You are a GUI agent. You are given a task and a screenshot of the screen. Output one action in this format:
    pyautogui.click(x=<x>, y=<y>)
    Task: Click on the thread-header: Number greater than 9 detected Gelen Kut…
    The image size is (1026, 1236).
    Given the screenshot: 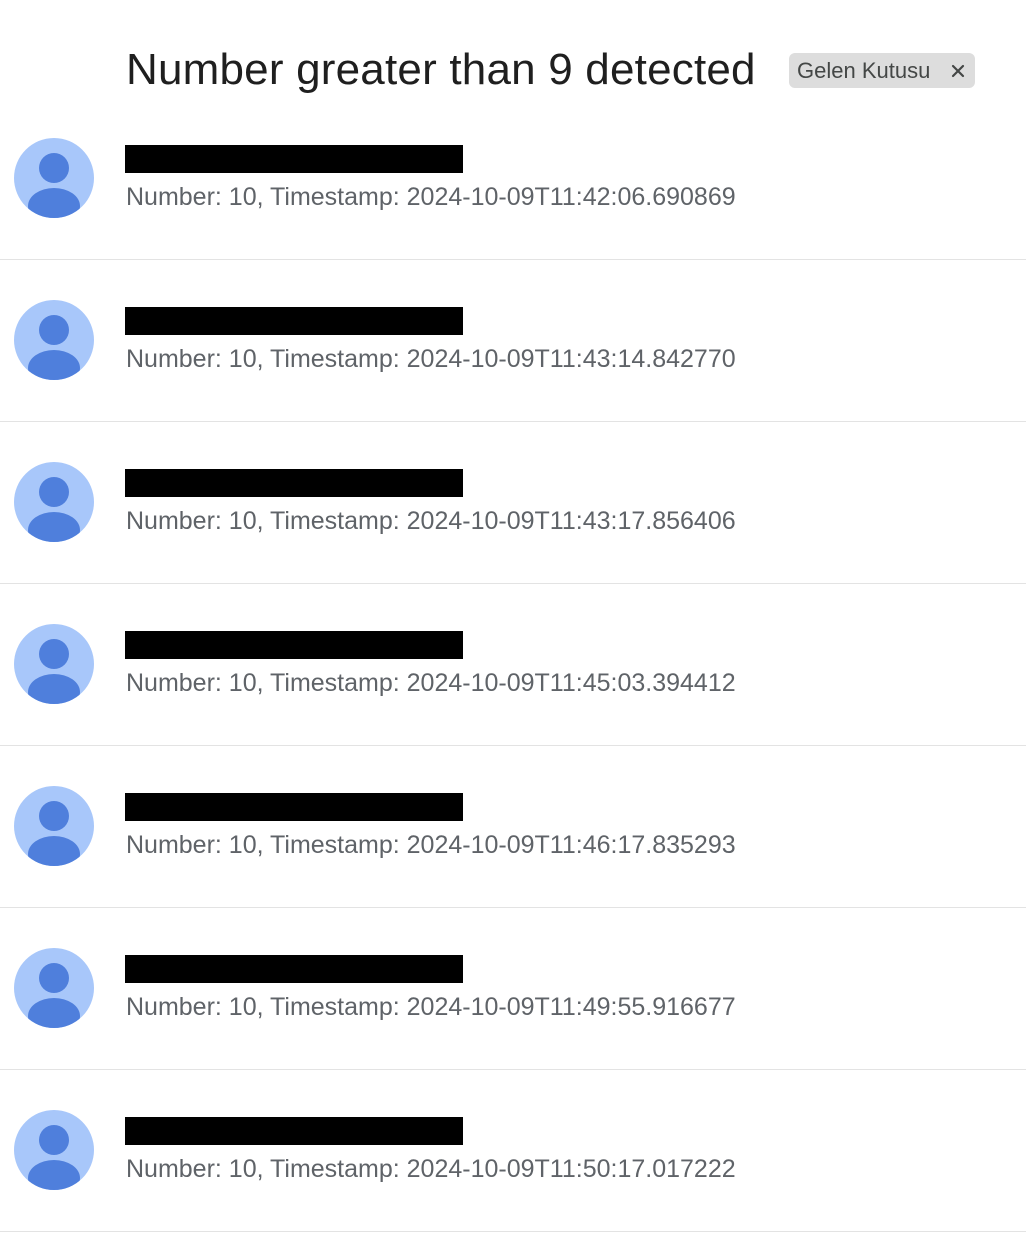 What is the action you would take?
    pyautogui.click(x=513, y=55)
    